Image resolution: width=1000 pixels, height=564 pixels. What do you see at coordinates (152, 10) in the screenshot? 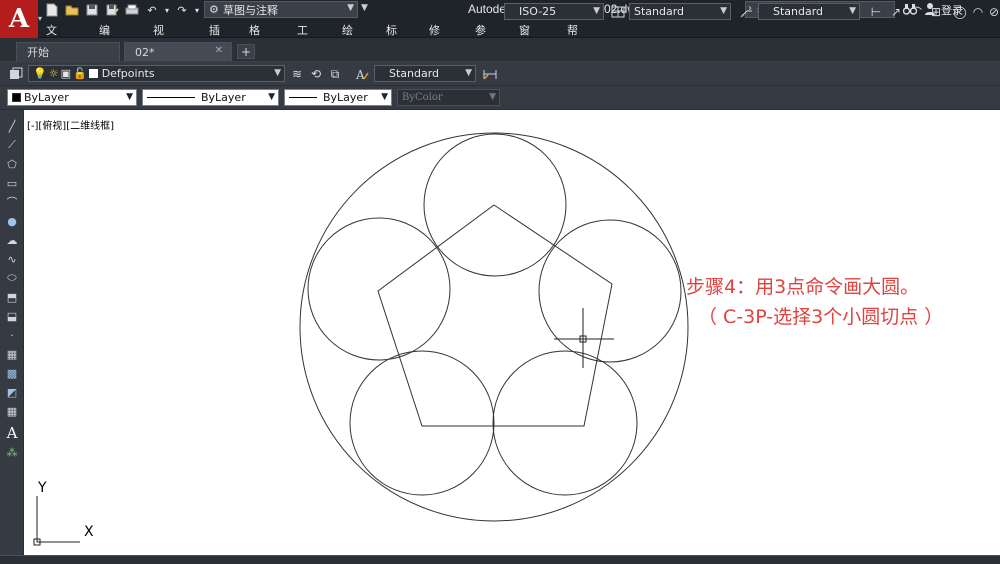
I see `undo-icon: ↶` at bounding box center [152, 10].